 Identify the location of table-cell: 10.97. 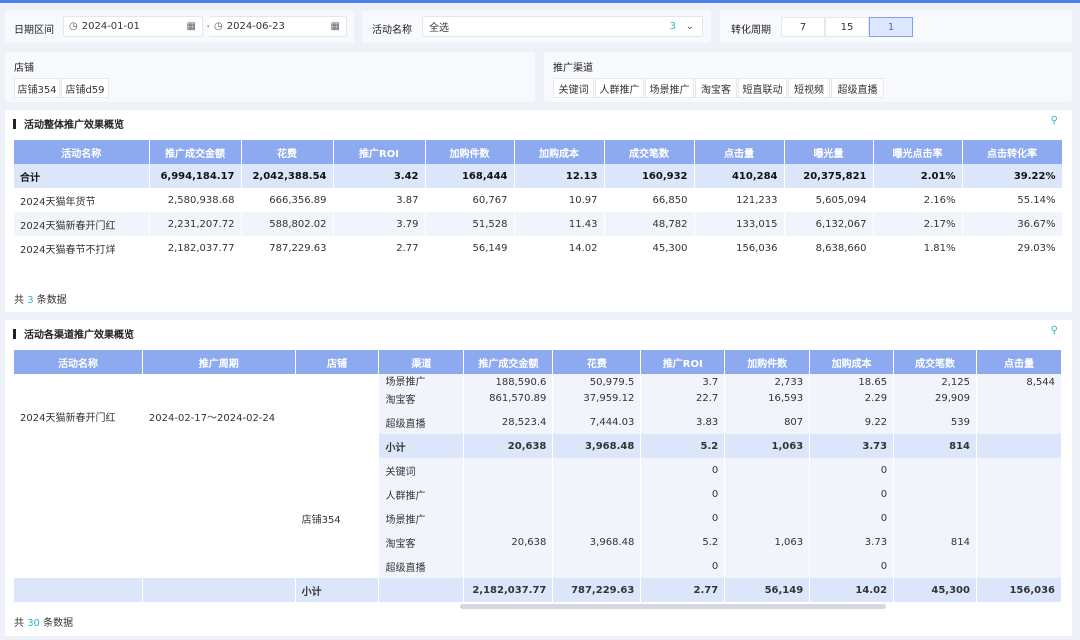
(559, 200).